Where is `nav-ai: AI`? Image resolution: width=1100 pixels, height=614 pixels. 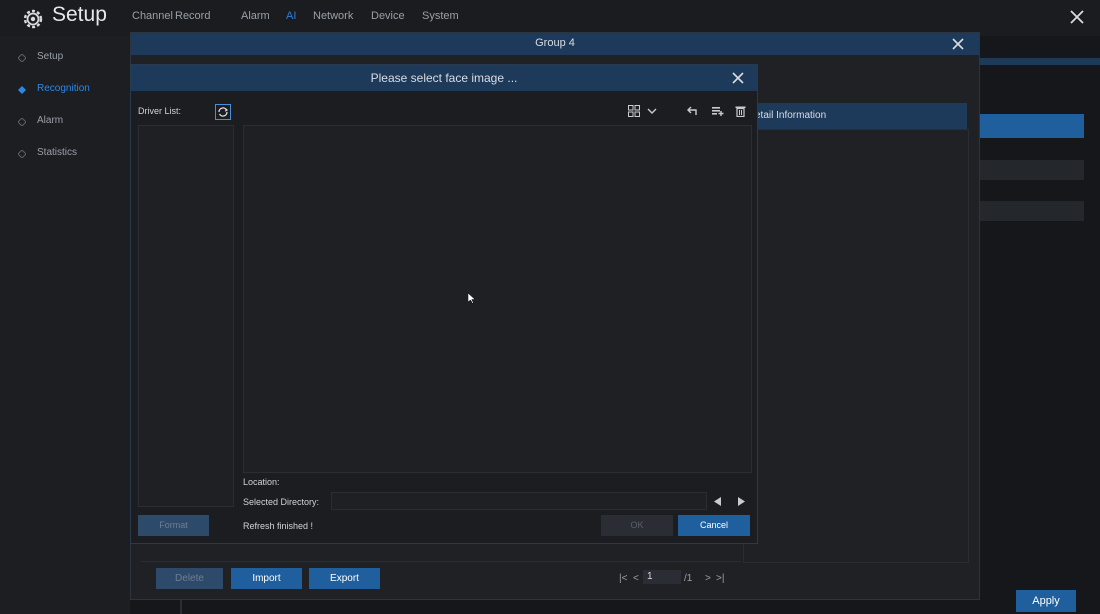
nav-ai: AI is located at coordinates (291, 16).